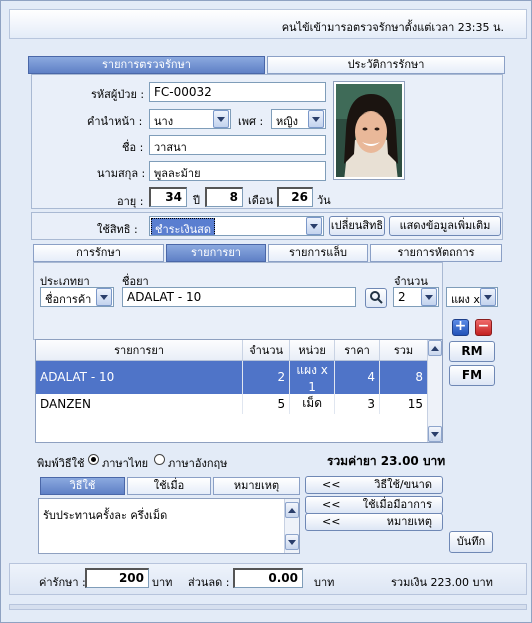  Describe the element at coordinates (237, 92) in the screenshot. I see `patient-id-field: FC-00032` at that location.